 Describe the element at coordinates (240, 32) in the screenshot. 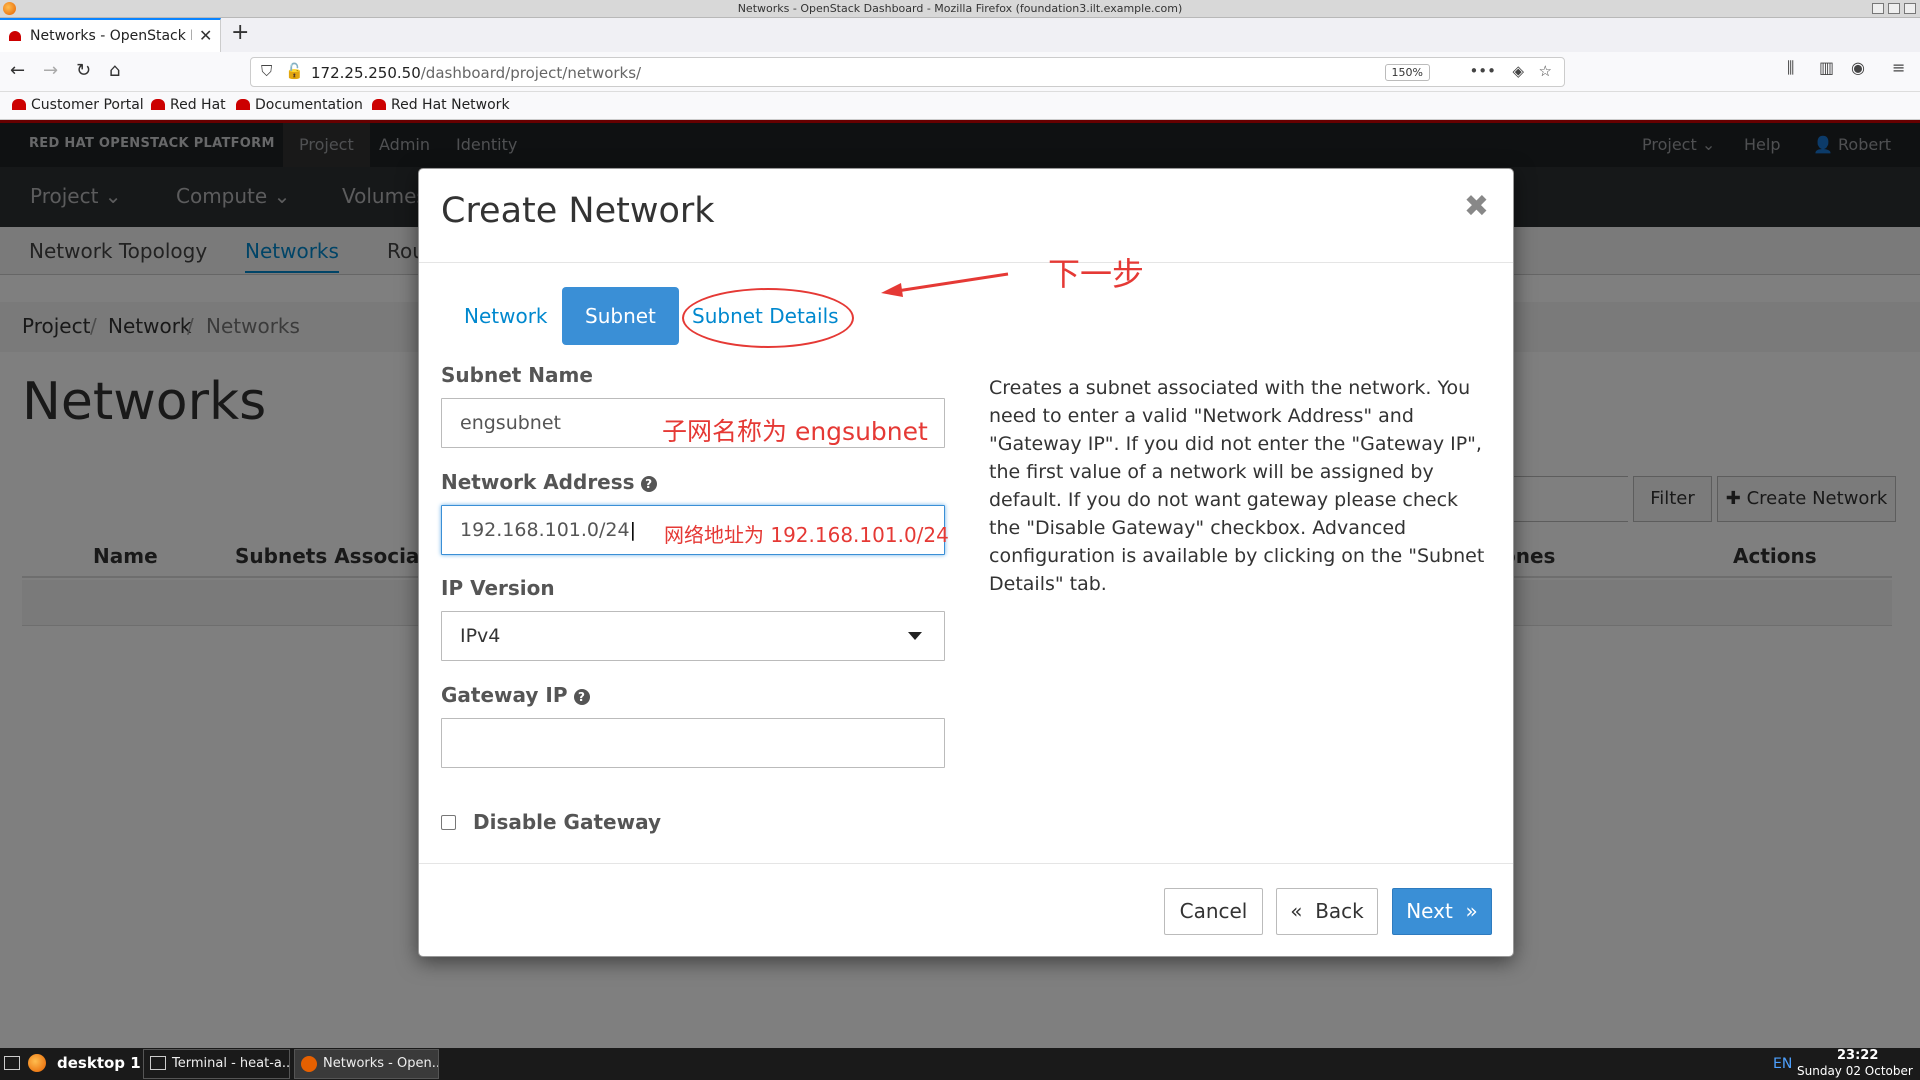

I see `new-tab-icon: +` at that location.